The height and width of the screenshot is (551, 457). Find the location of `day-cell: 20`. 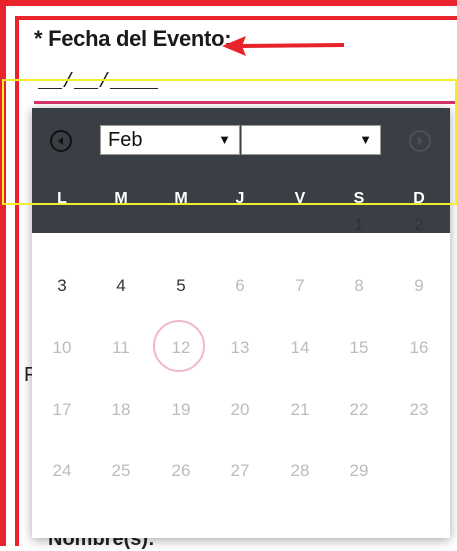

day-cell: 20 is located at coordinates (240, 409).